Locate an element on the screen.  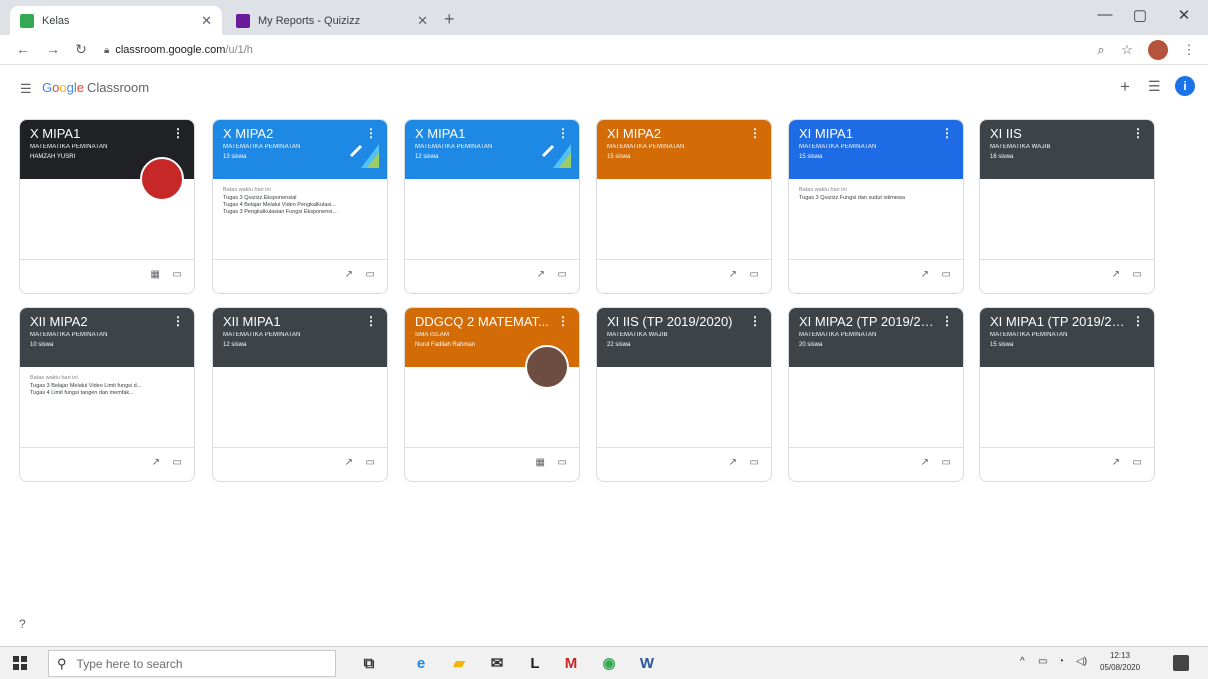
class-name: XI IIS (TP 2019/2020) is located at coordinates (674, 321).